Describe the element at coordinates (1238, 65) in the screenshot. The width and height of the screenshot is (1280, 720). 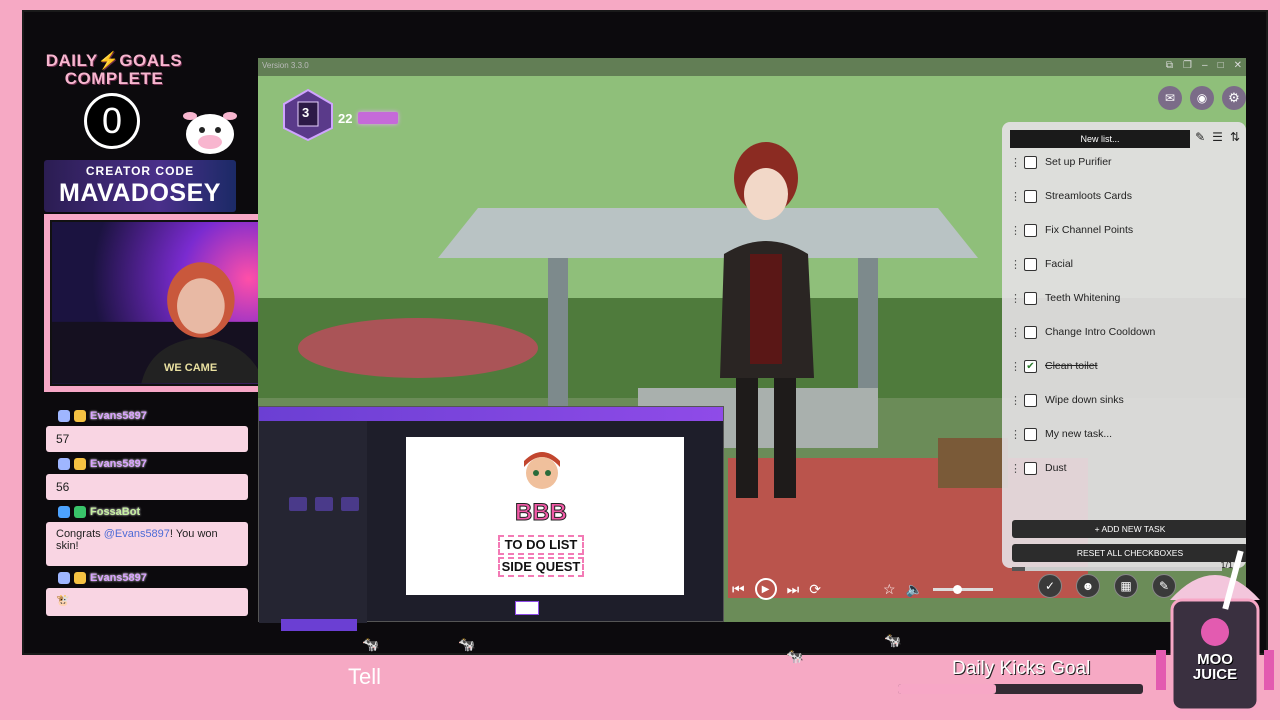
I see `close-icon: ✕` at that location.